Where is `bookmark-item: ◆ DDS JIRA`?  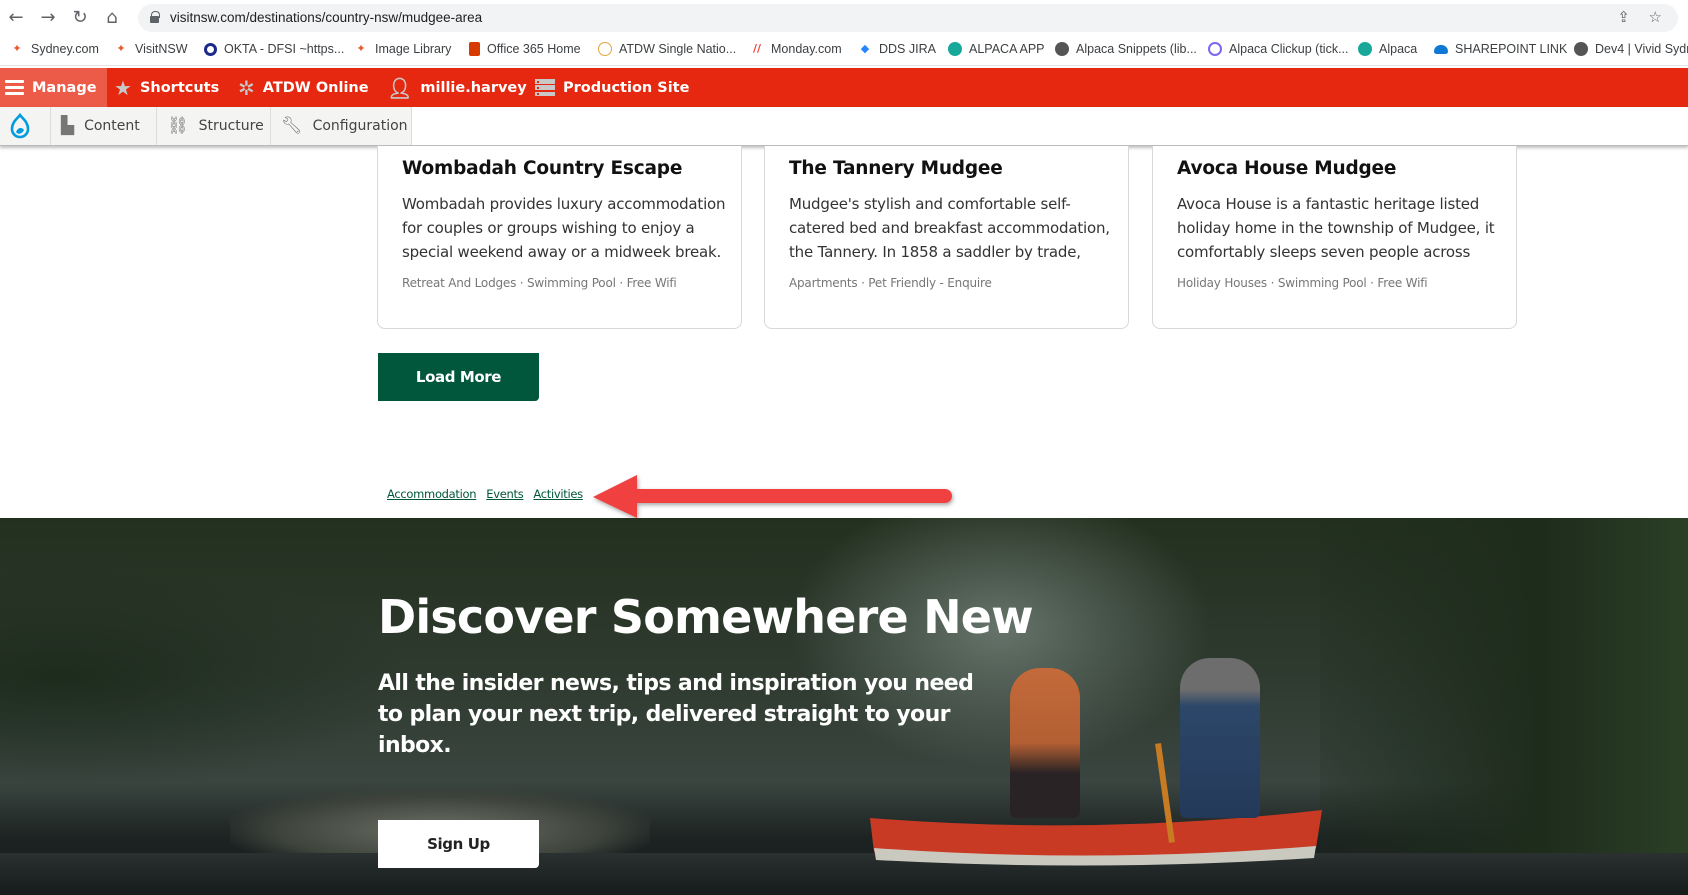 bookmark-item: ◆ DDS JIRA is located at coordinates (897, 49).